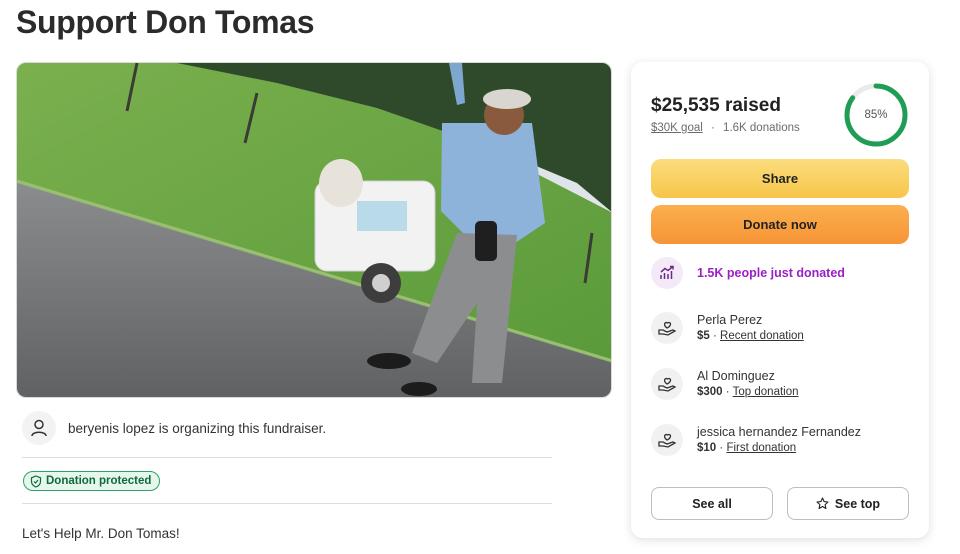 Image resolution: width=960 pixels, height=554 pixels. I want to click on story-text: Let's Help Mr. Don Tomas!, so click(101, 533).